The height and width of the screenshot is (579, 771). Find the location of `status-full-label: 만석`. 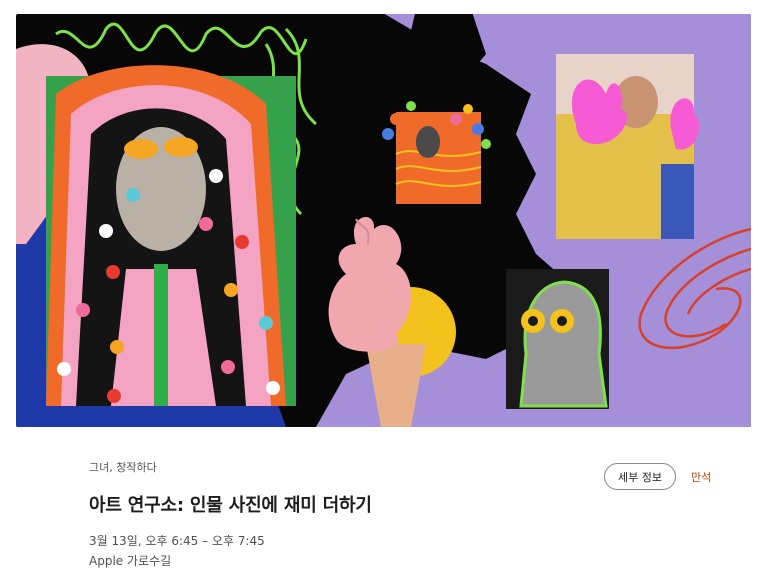

status-full-label: 만석 is located at coordinates (701, 477).